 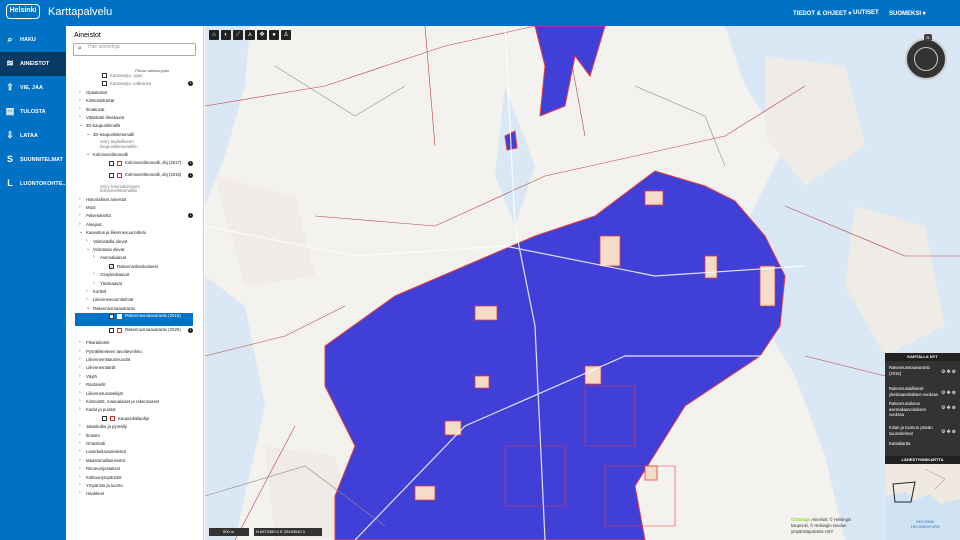 What do you see at coordinates (286, 35) in the screenshot?
I see `person-icon: ♙` at bounding box center [286, 35].